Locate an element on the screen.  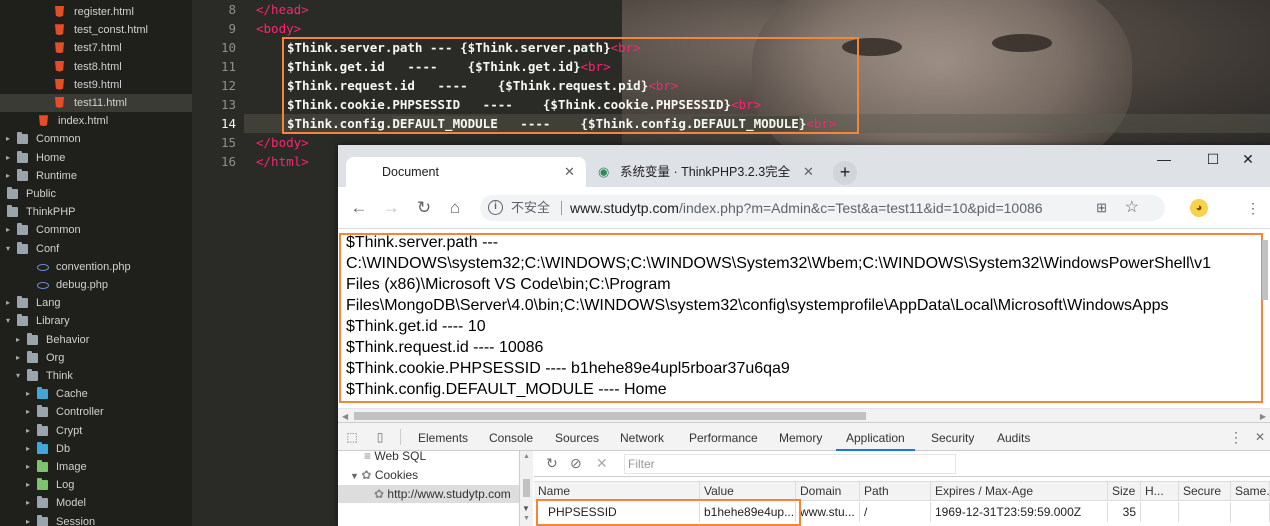
devtools-tab-performance: Performance is located at coordinates (723, 437).